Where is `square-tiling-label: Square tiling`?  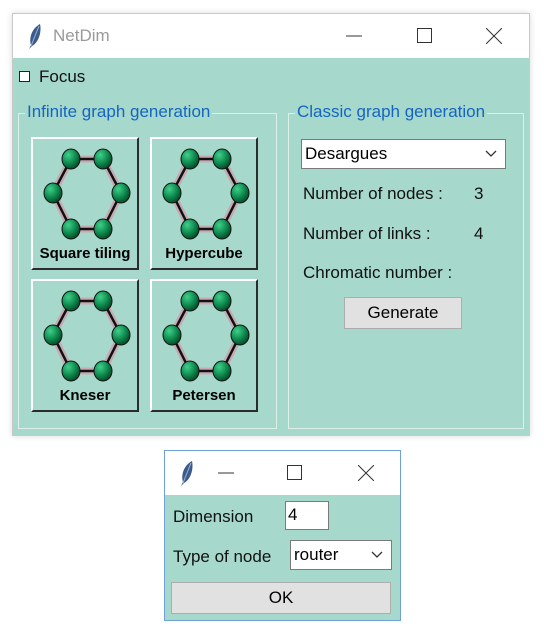
square-tiling-label: Square tiling is located at coordinates (85, 253).